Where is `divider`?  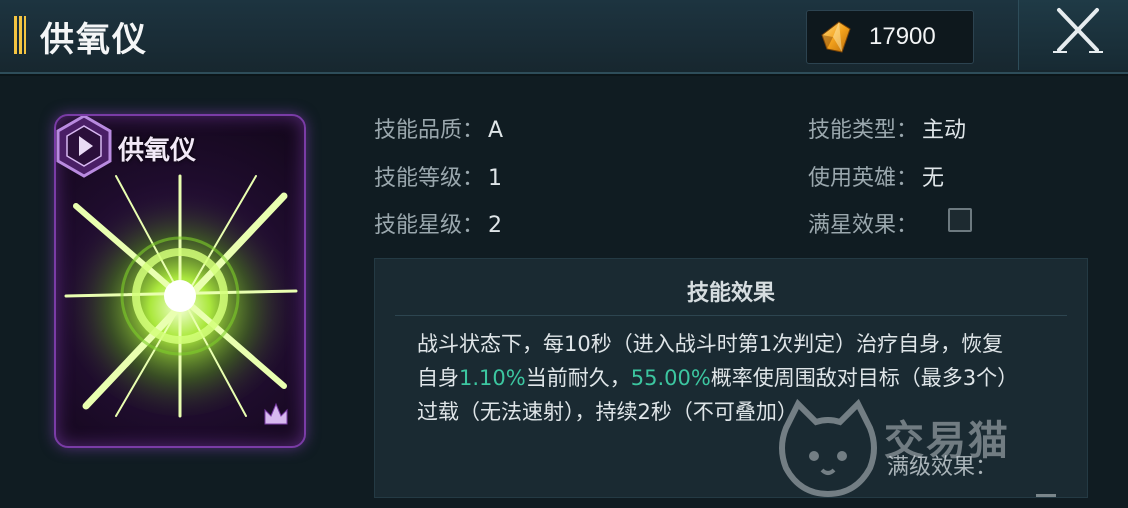 divider is located at coordinates (731, 315).